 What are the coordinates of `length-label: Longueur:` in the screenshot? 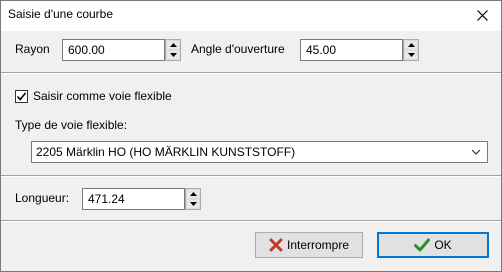 It's located at (42, 198).